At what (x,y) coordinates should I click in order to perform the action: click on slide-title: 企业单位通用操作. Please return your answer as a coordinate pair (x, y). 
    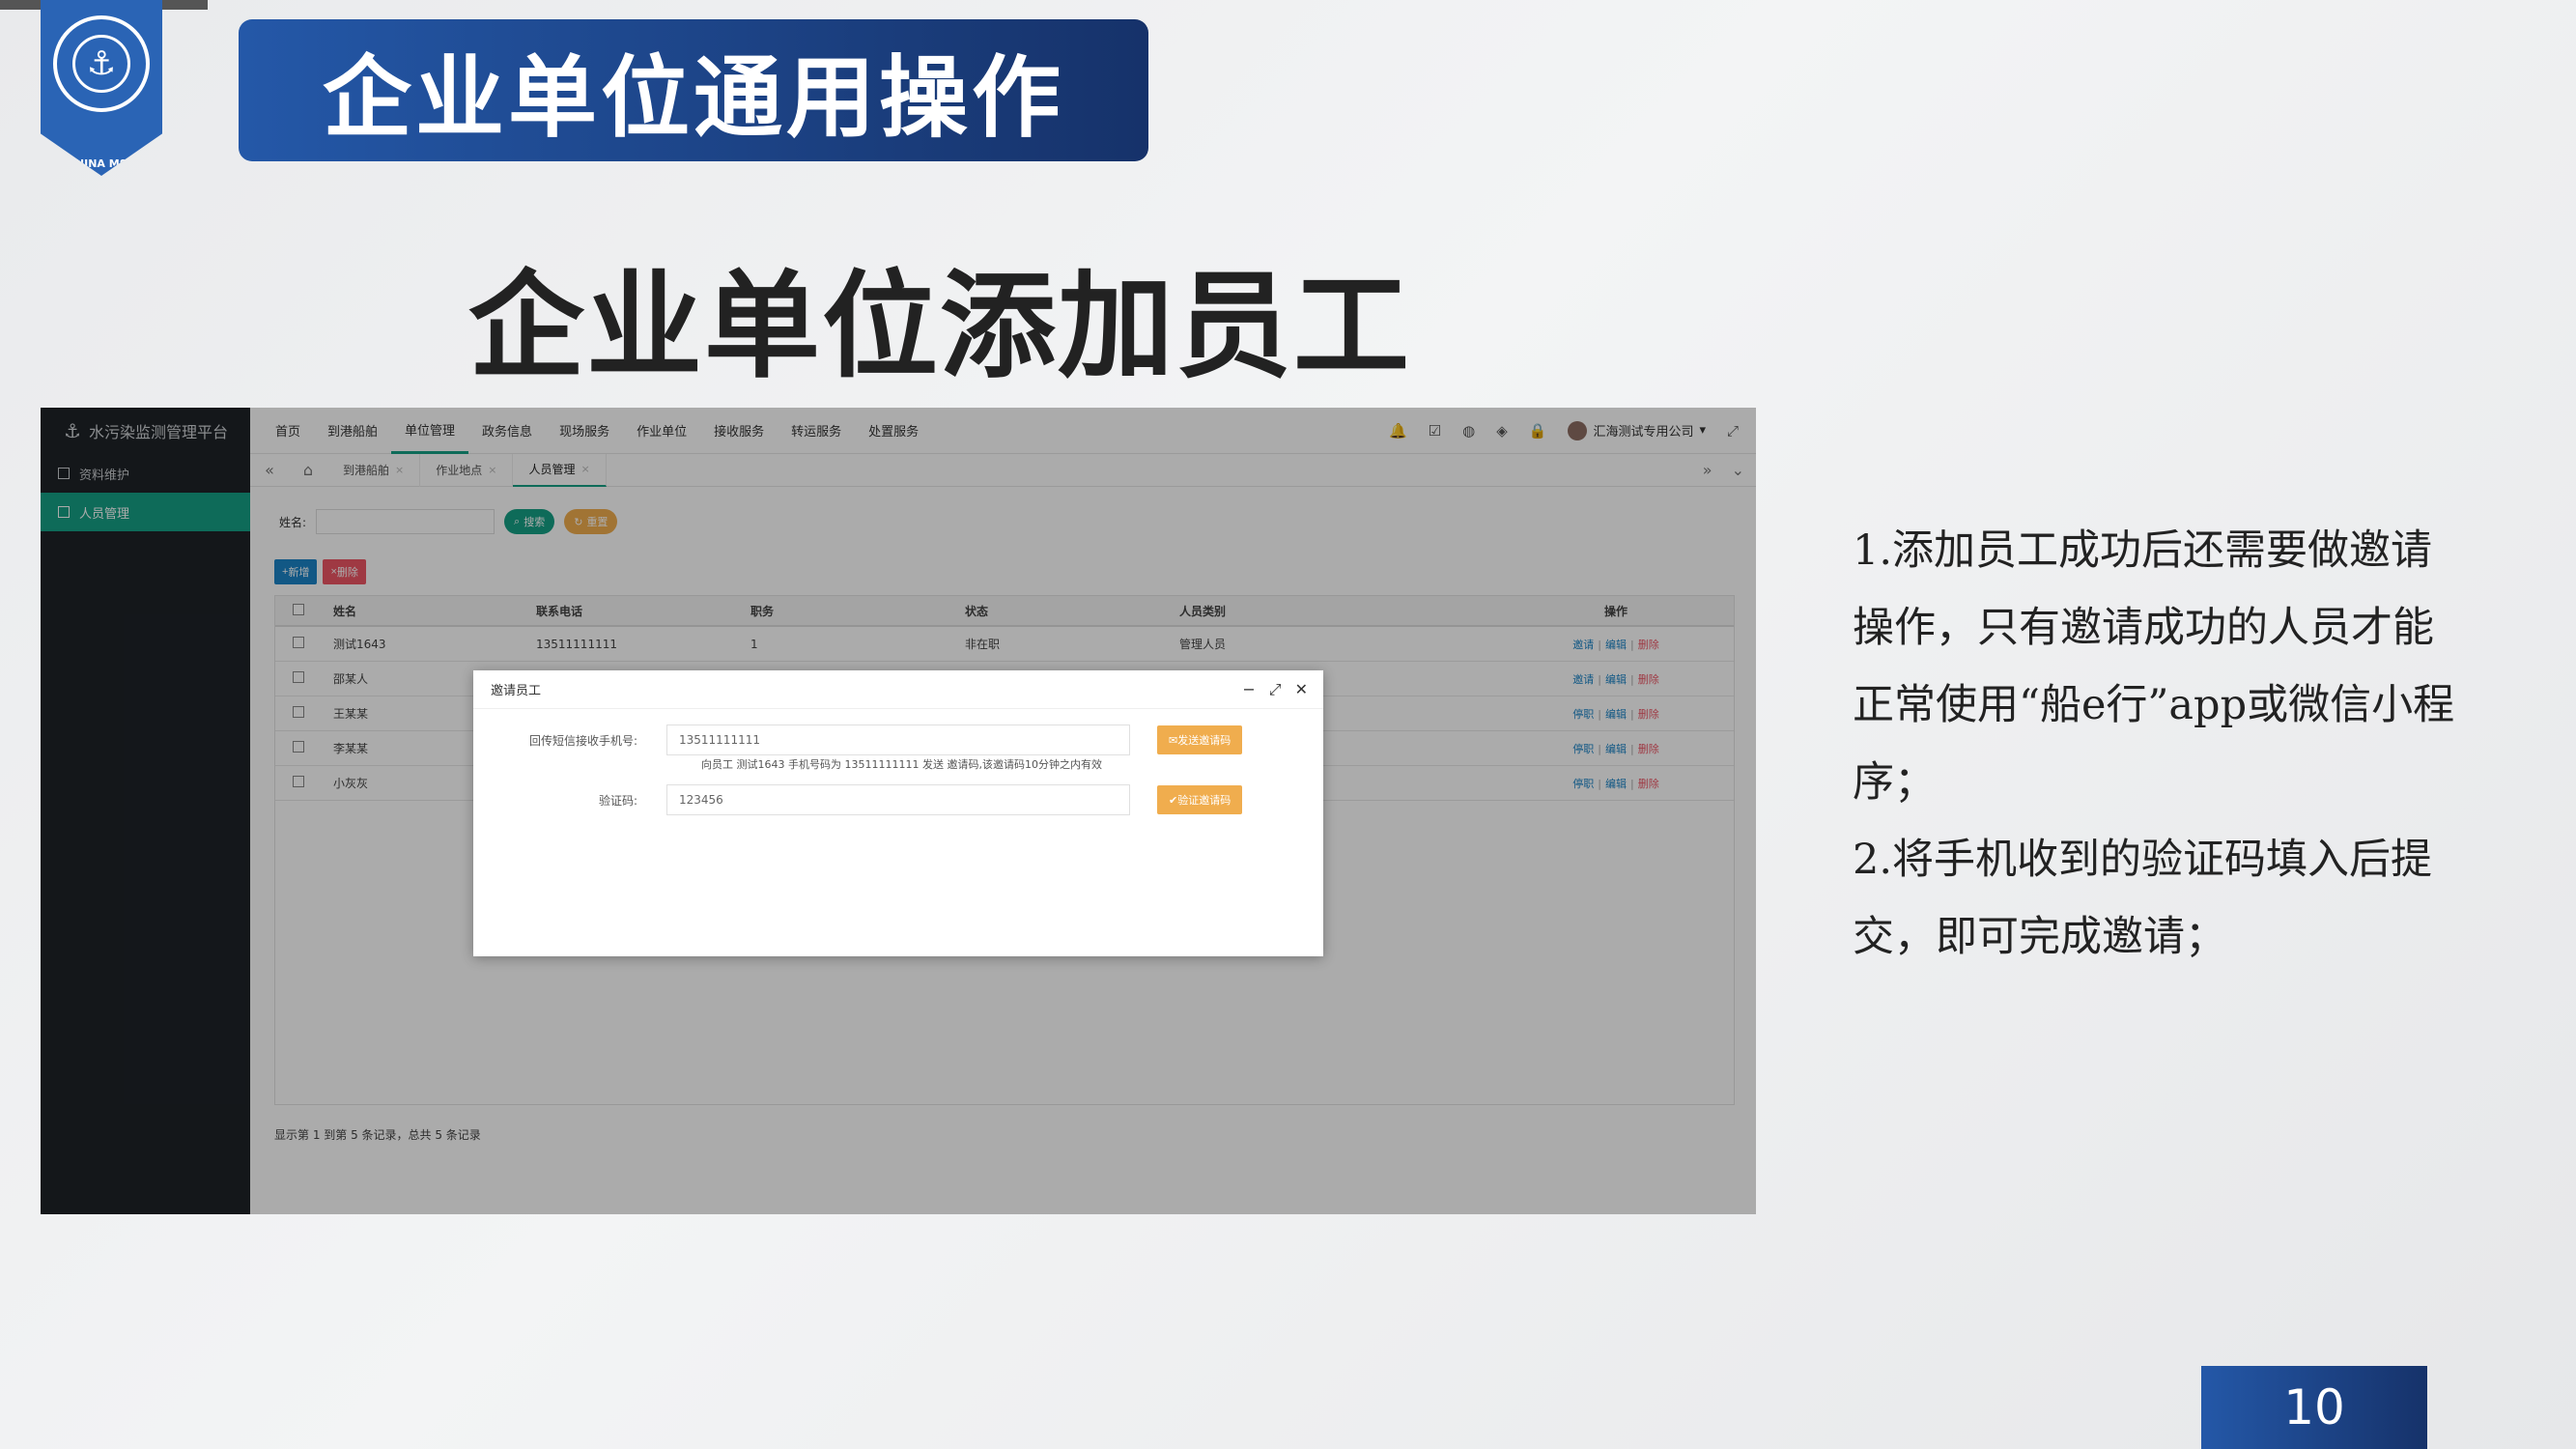
    Looking at the image, I should click on (693, 98).